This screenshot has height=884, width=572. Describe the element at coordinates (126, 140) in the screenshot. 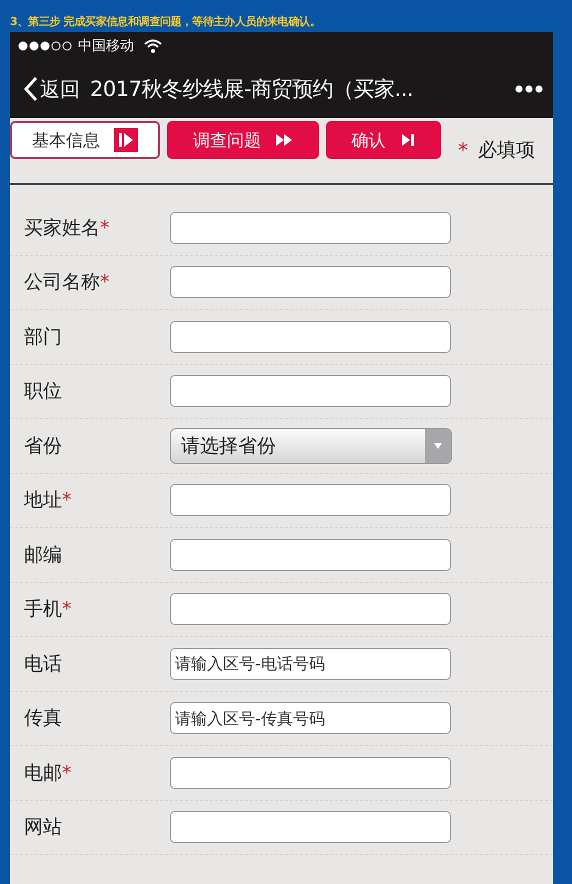

I see `play-icon` at that location.